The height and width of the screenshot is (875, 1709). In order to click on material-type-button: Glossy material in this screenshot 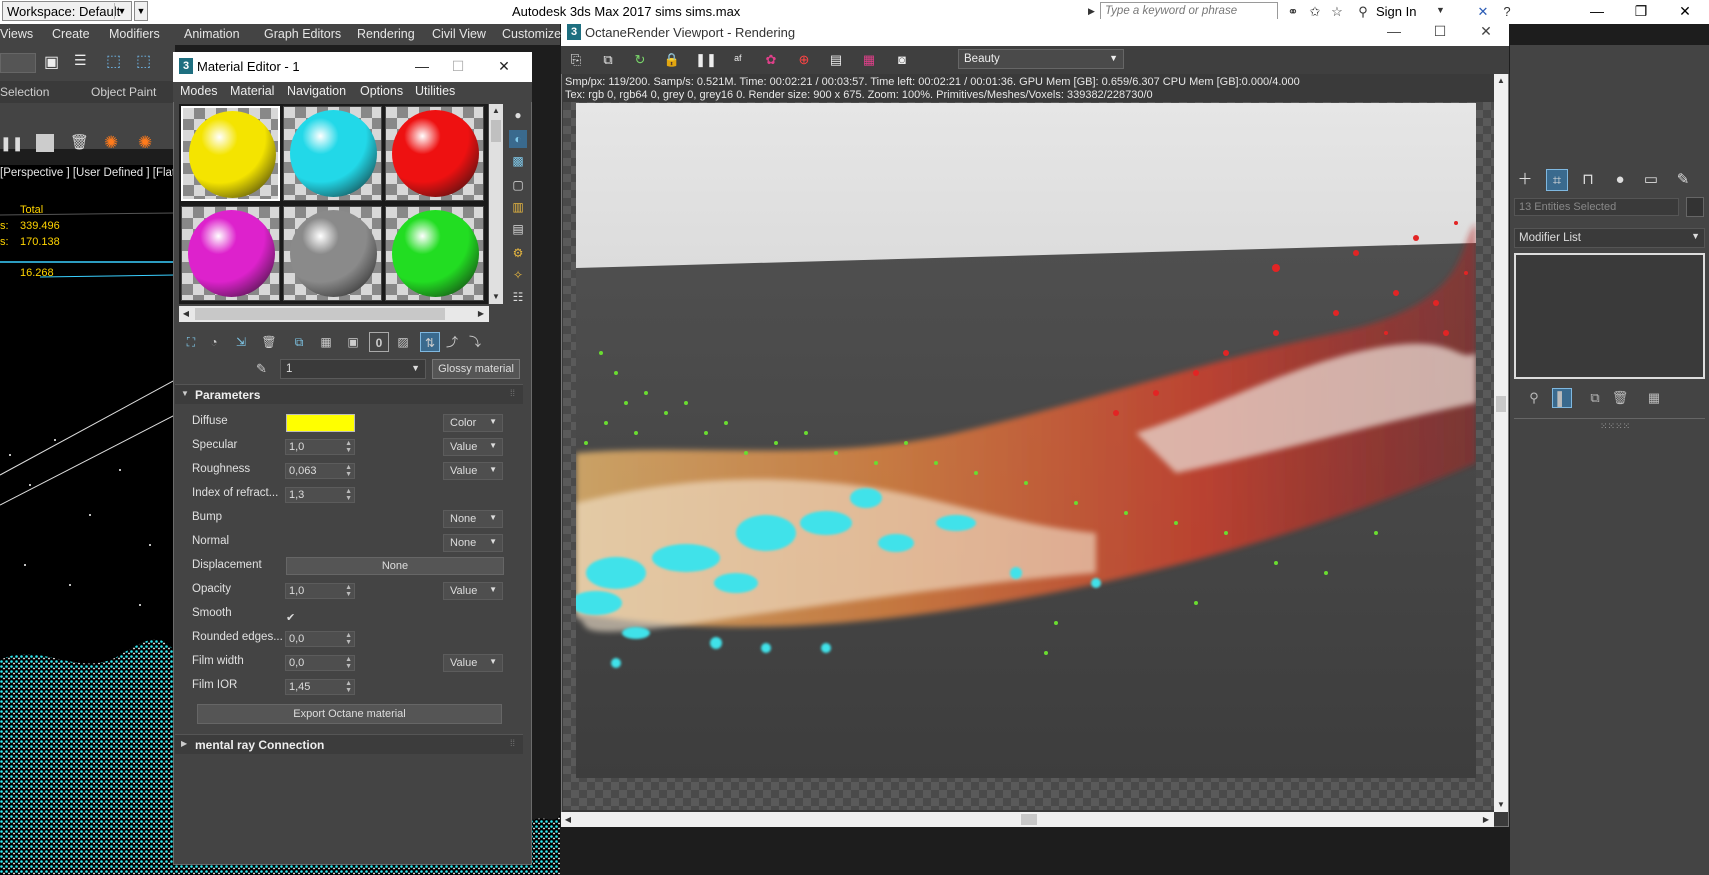, I will do `click(476, 369)`.